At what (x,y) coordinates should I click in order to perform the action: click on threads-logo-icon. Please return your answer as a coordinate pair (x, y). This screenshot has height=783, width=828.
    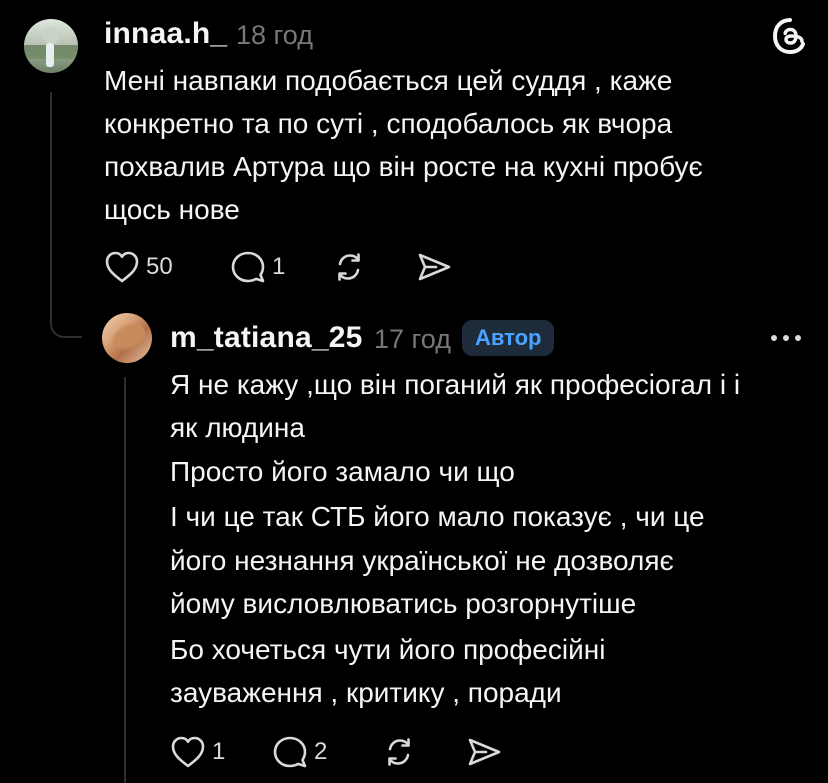
    Looking at the image, I should click on (790, 38).